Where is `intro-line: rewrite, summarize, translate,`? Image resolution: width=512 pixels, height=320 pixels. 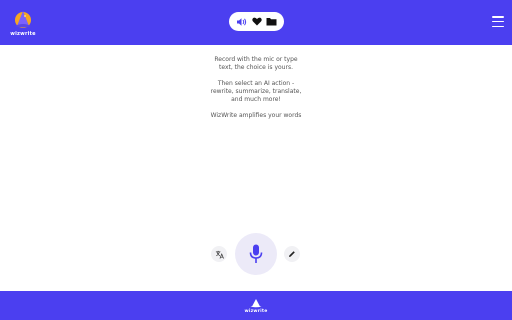 intro-line: rewrite, summarize, translate, is located at coordinates (256, 91).